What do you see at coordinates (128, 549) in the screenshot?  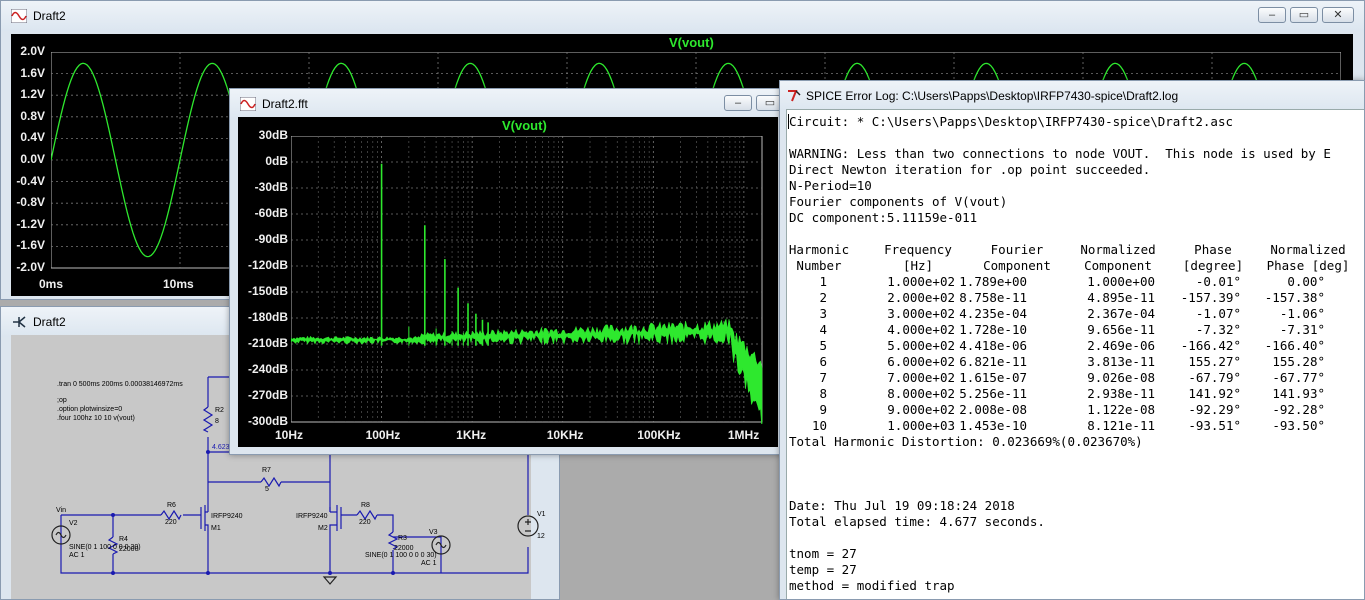 I see `r4-value: 22000` at bounding box center [128, 549].